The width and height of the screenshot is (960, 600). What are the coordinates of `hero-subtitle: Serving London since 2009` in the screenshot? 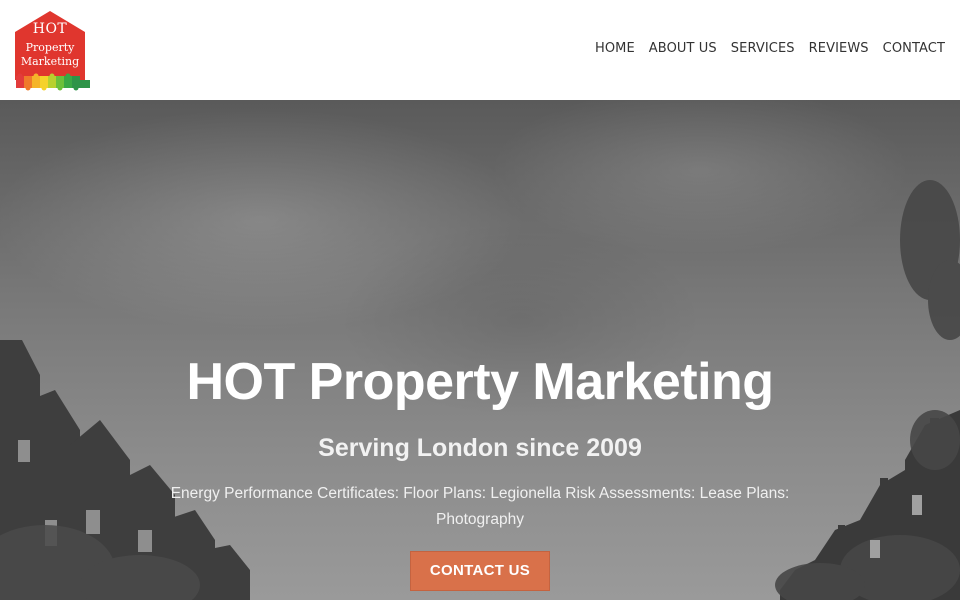 It's located at (480, 448).